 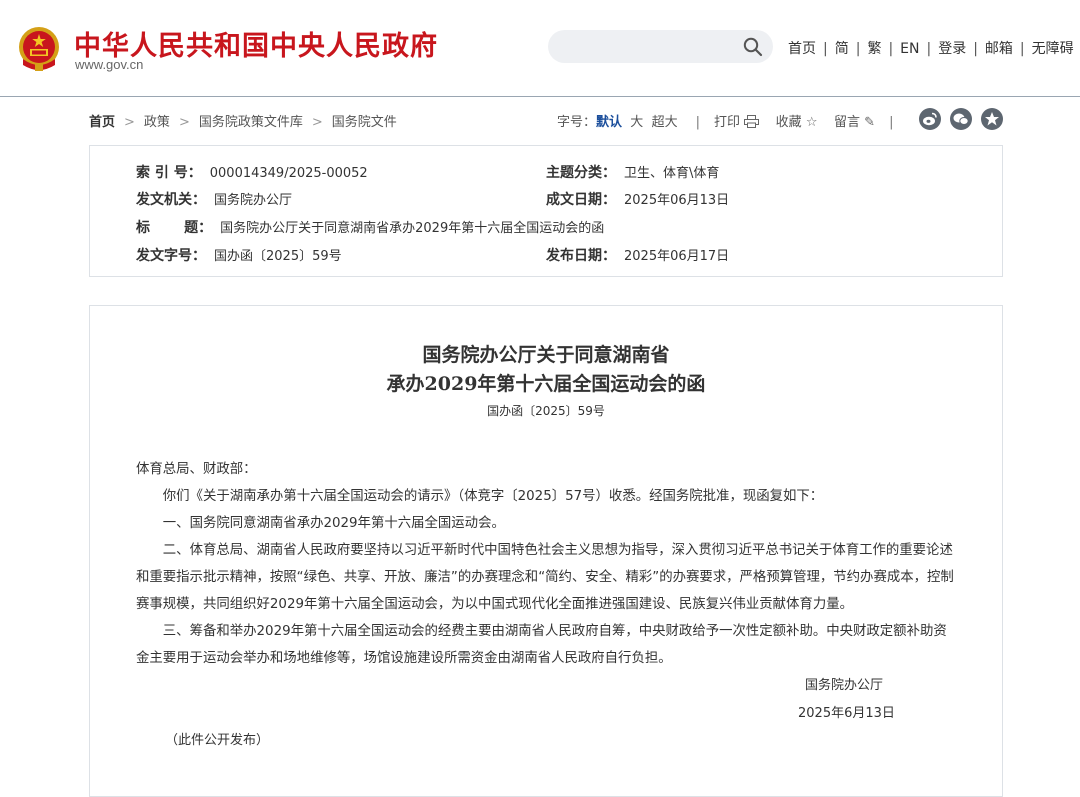 I want to click on meta-issuer: 发文机关： 国务院办公厅, so click(x=214, y=199).